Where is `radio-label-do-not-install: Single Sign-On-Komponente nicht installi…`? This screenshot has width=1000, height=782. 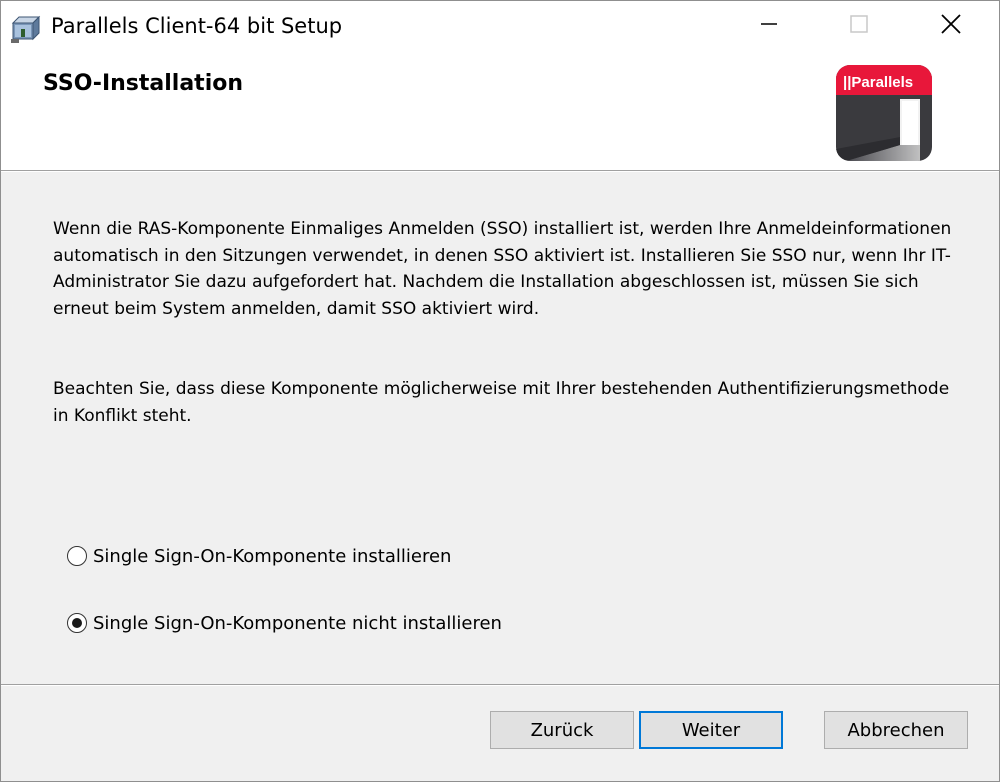 radio-label-do-not-install: Single Sign-On-Komponente nicht installi… is located at coordinates (297, 623).